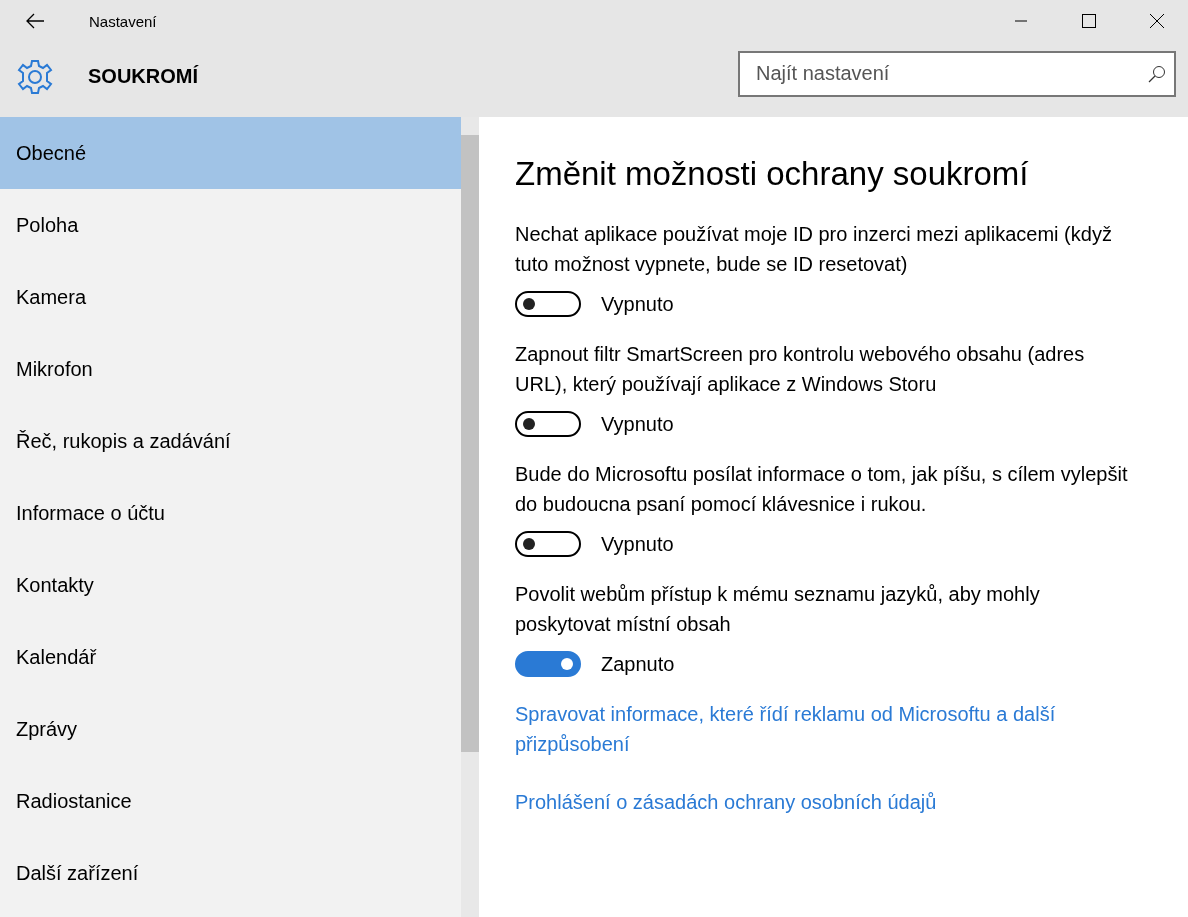 Image resolution: width=1188 pixels, height=917 pixels. Describe the element at coordinates (230, 513) in the screenshot. I see `sidebar-item: Informace o účtu` at that location.